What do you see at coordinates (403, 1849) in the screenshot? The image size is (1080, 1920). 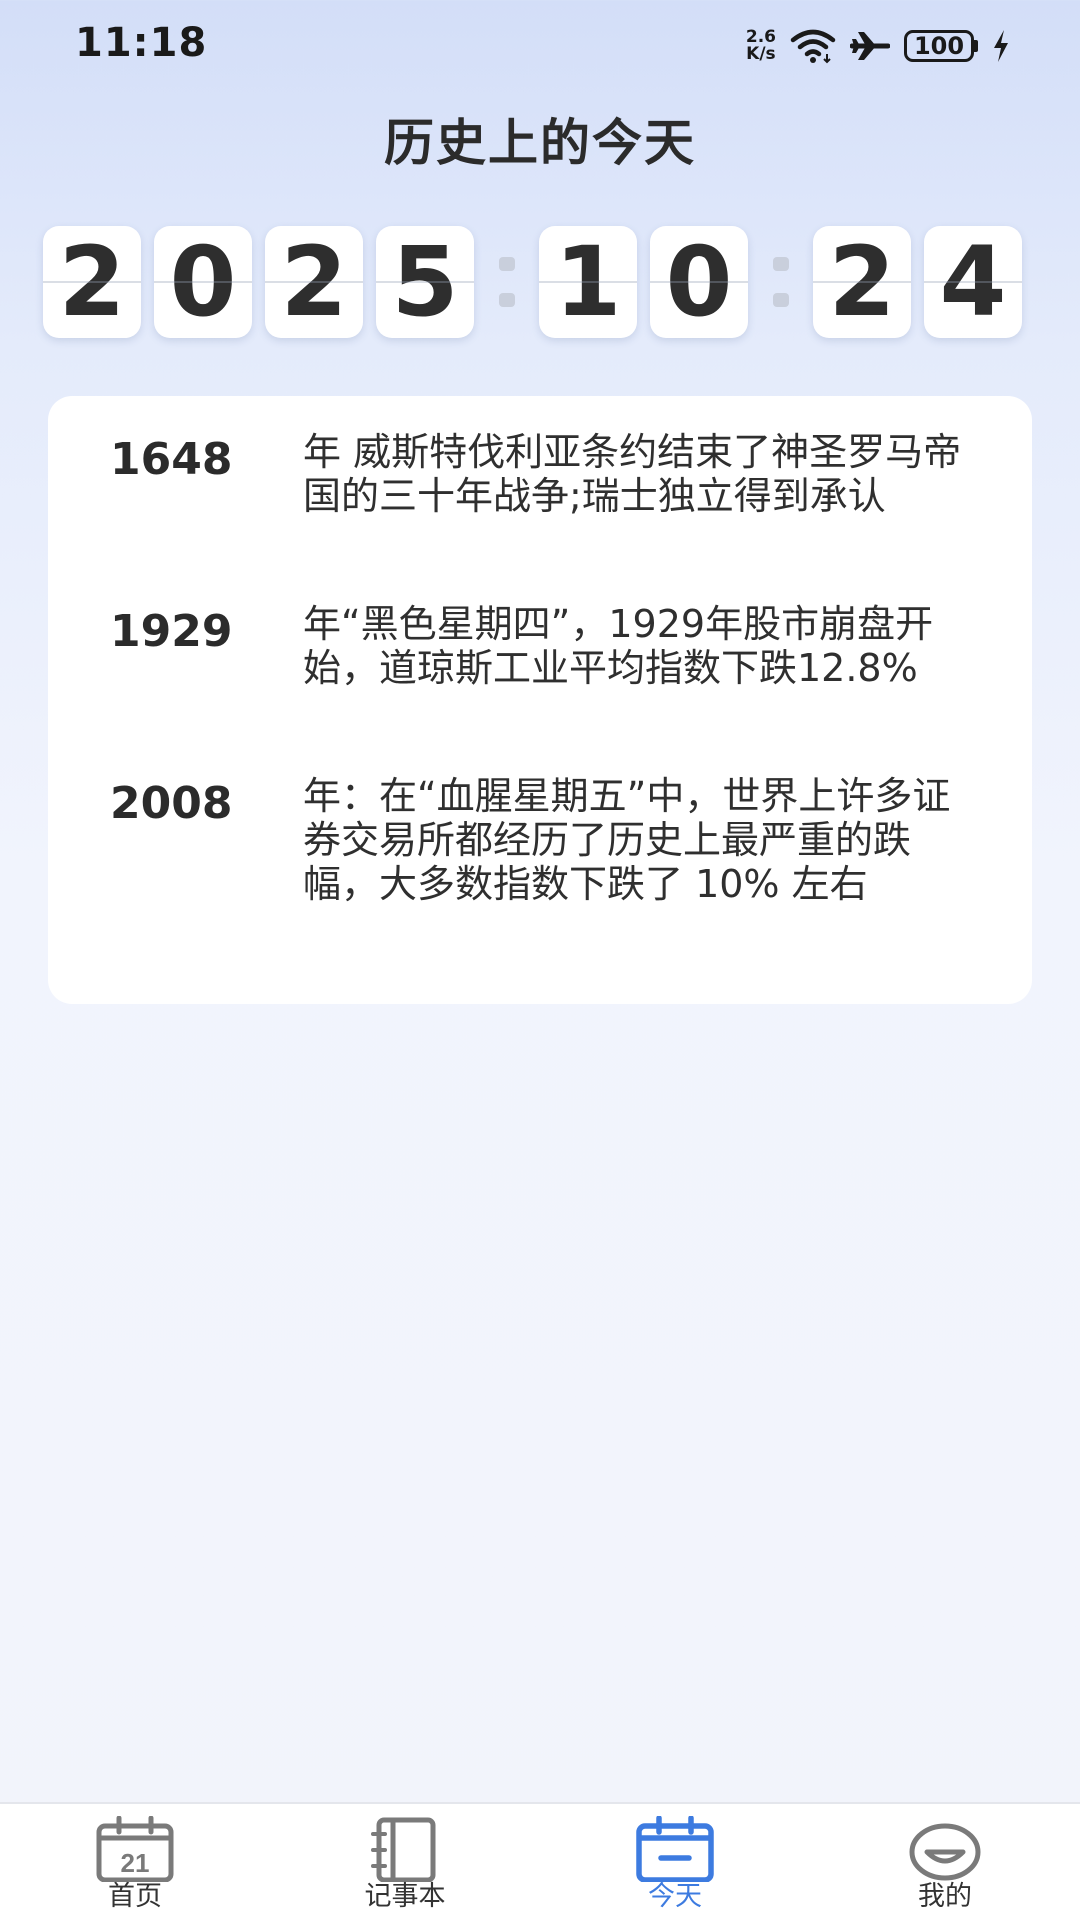 I see `notebook-icon` at bounding box center [403, 1849].